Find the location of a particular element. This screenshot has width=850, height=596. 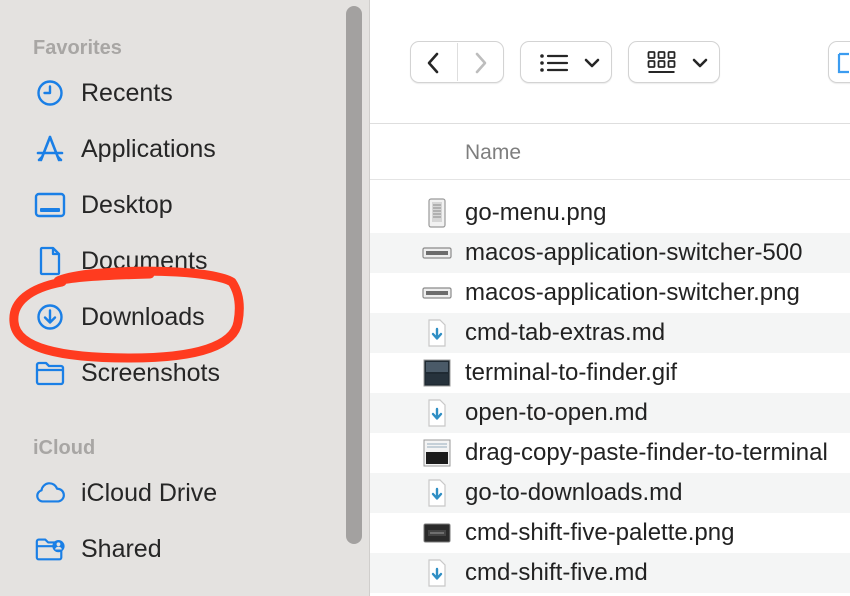

file-row: cmd-shift-five.md is located at coordinates (610, 573).